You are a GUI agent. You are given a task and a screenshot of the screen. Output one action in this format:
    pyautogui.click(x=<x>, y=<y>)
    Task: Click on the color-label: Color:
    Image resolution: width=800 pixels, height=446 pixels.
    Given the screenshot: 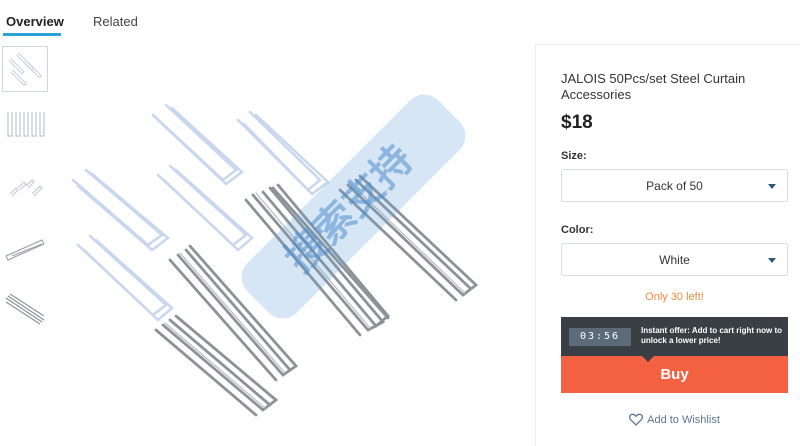 What is the action you would take?
    pyautogui.click(x=577, y=230)
    